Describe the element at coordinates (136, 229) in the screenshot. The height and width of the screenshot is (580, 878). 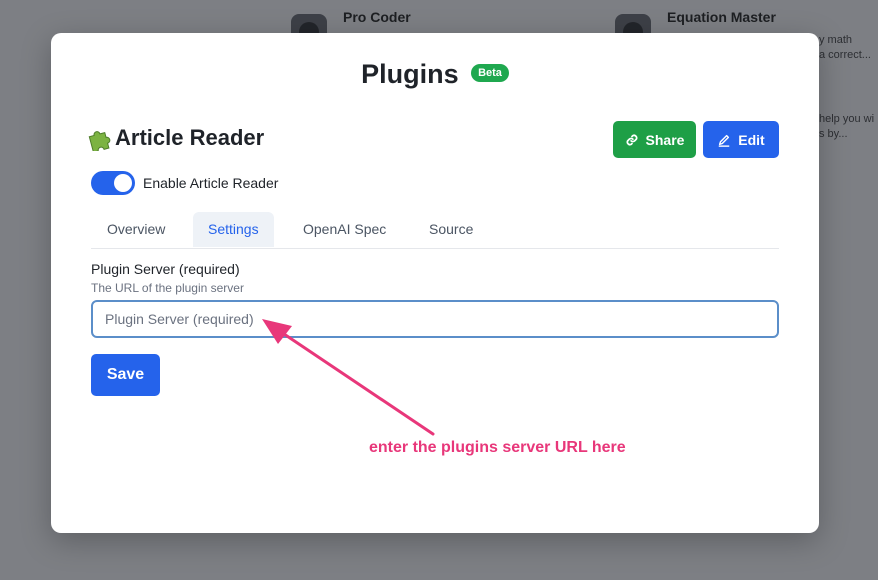
I see `tab-overview: Overview` at that location.